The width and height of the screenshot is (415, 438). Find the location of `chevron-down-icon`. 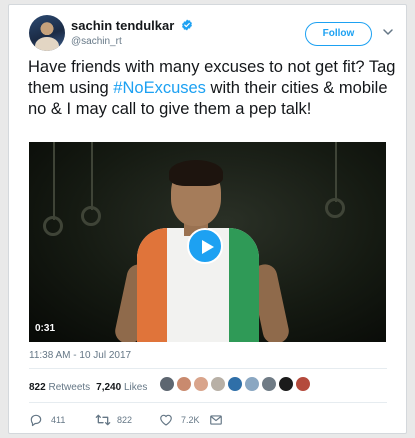

chevron-down-icon is located at coordinates (388, 32).